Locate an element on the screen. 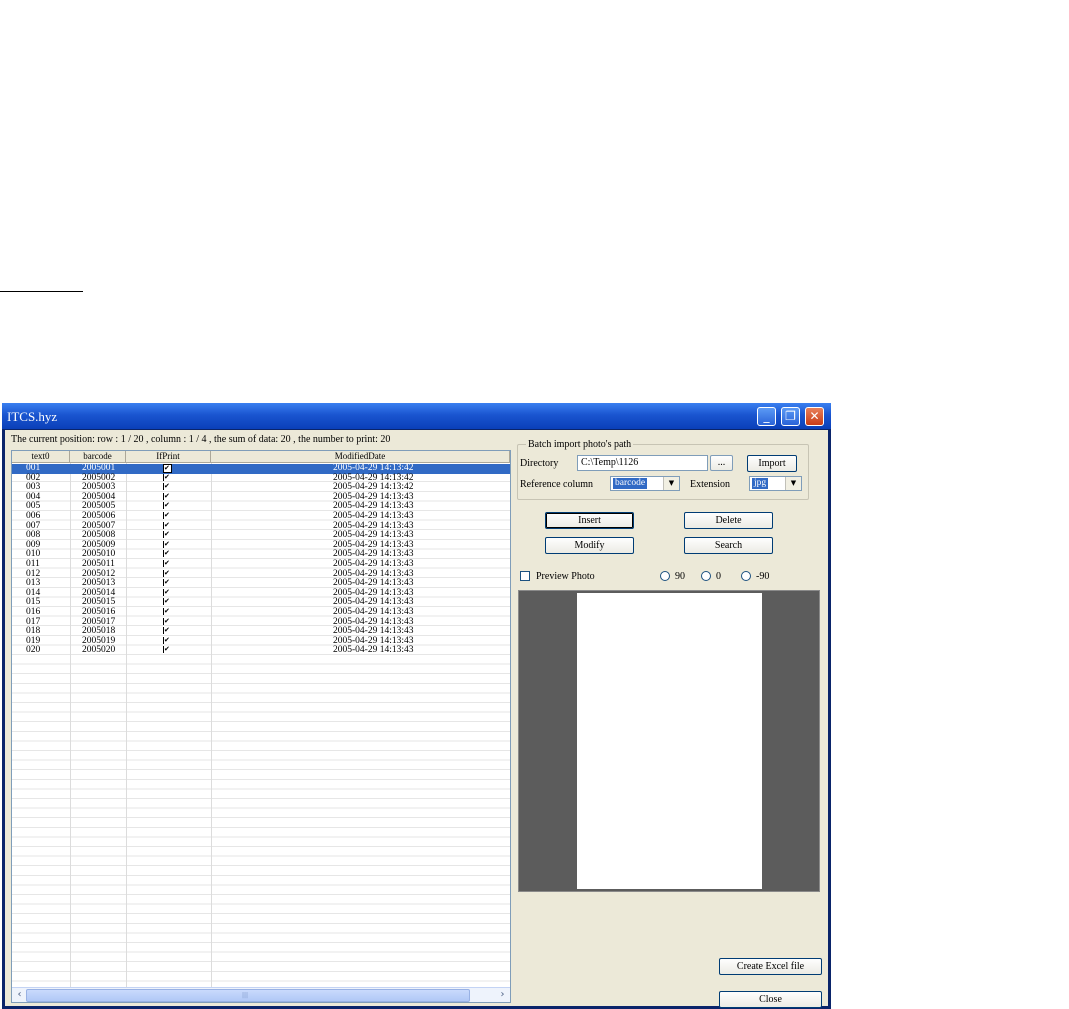  grid-header: text0 barcode IfPrint ModifiedDate is located at coordinates (261, 457).